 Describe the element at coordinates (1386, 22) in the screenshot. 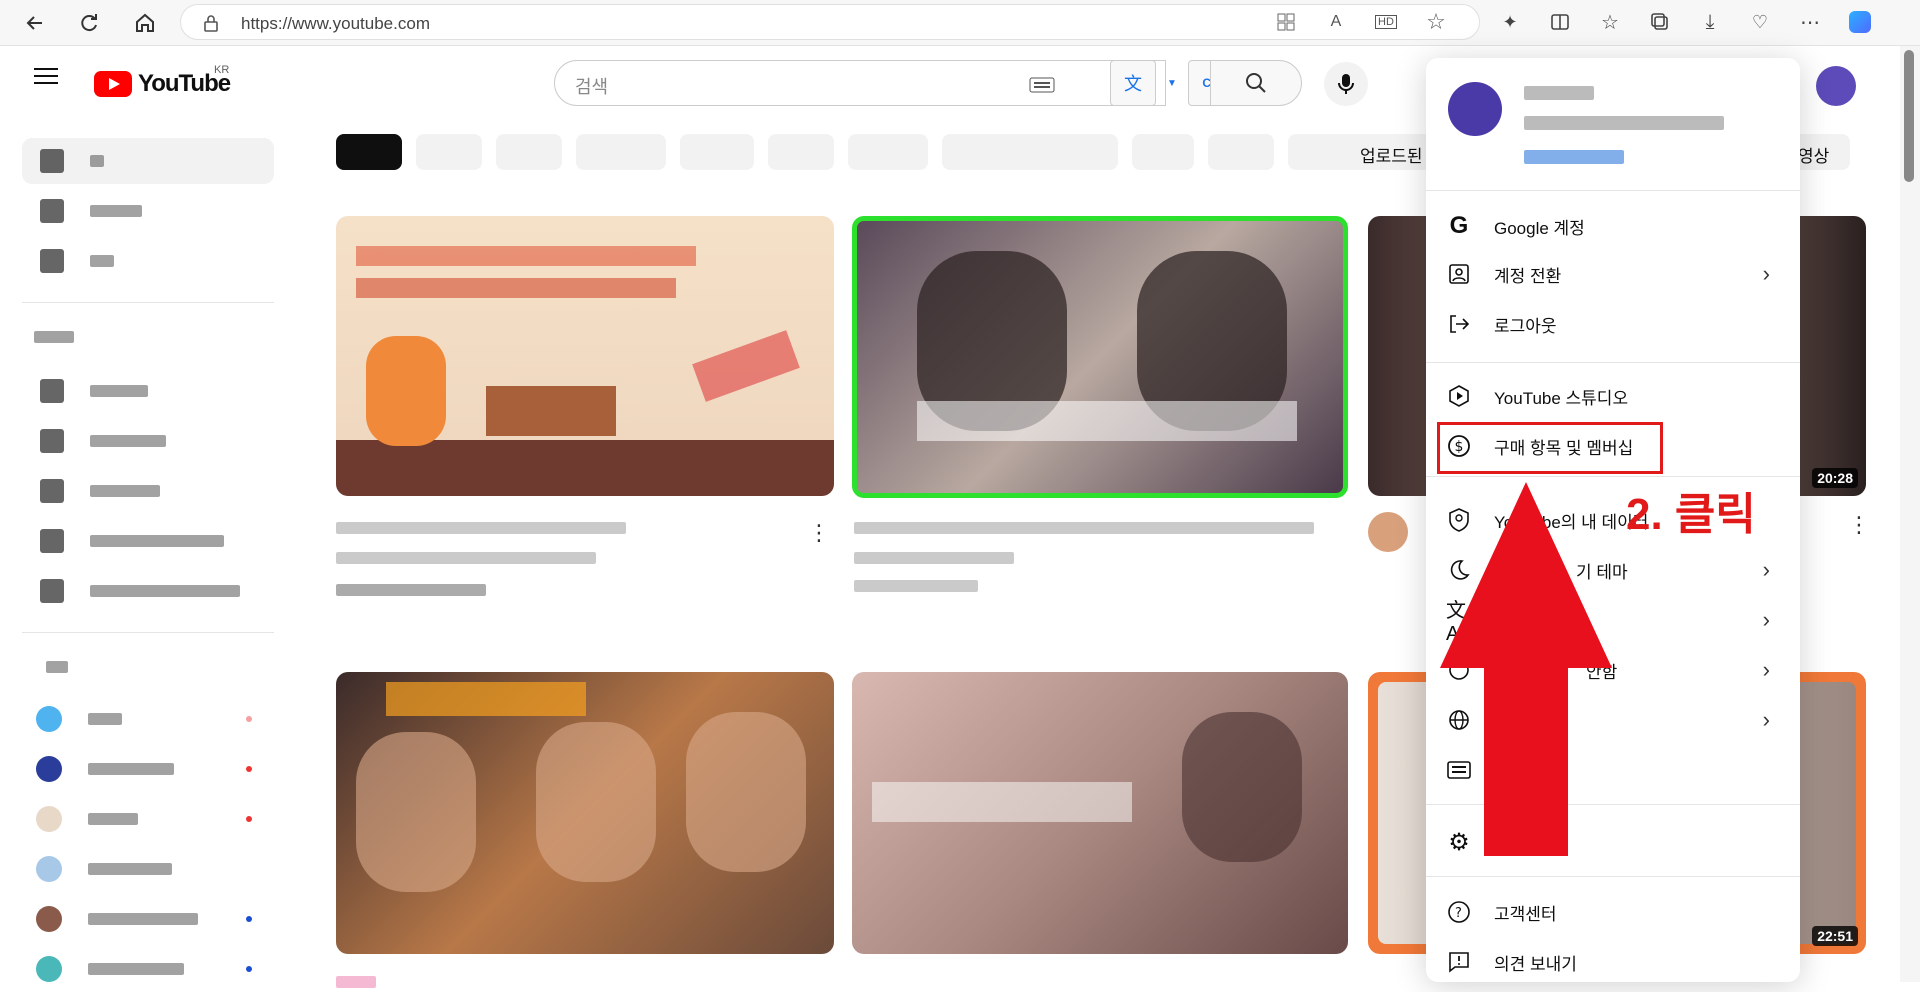

I see `hd-icon: HD` at that location.